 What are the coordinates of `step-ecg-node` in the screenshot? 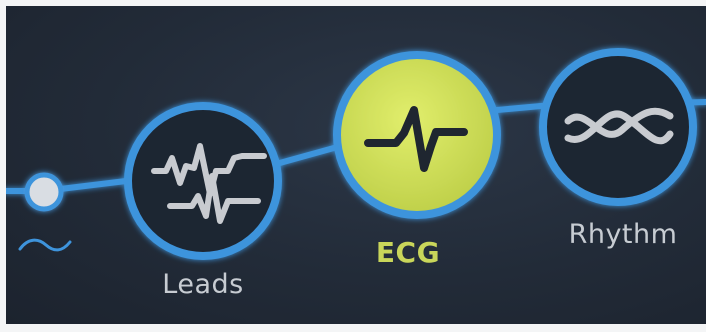 It's located at (417, 135).